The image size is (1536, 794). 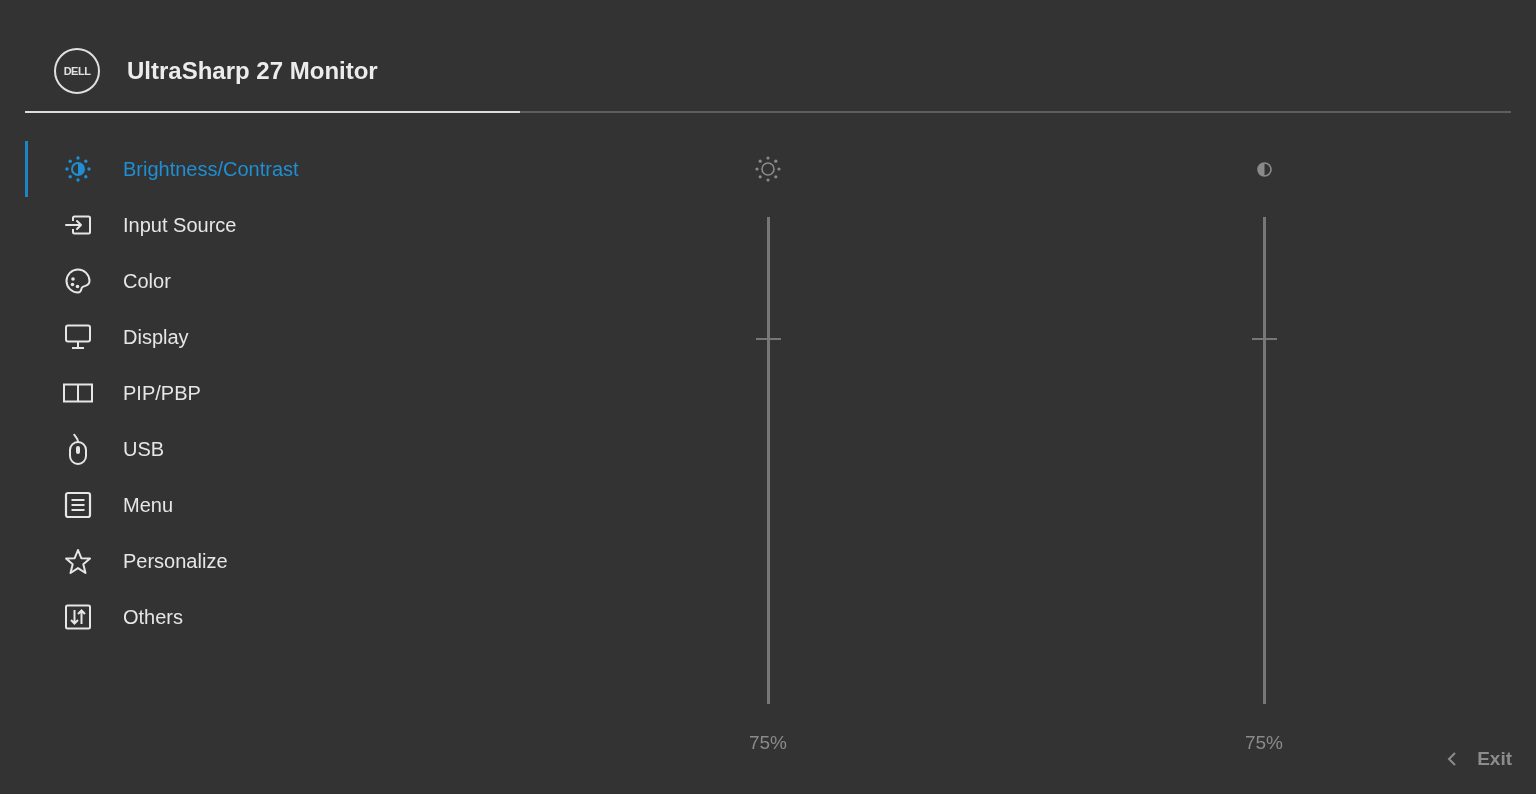 What do you see at coordinates (78, 225) in the screenshot?
I see `input-arrow-icon` at bounding box center [78, 225].